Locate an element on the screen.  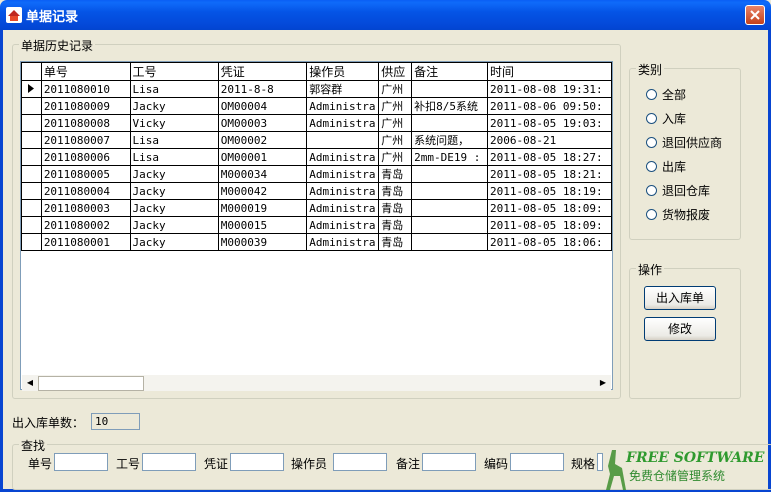
cell-voucher: OM00003 is located at coordinates (262, 123).